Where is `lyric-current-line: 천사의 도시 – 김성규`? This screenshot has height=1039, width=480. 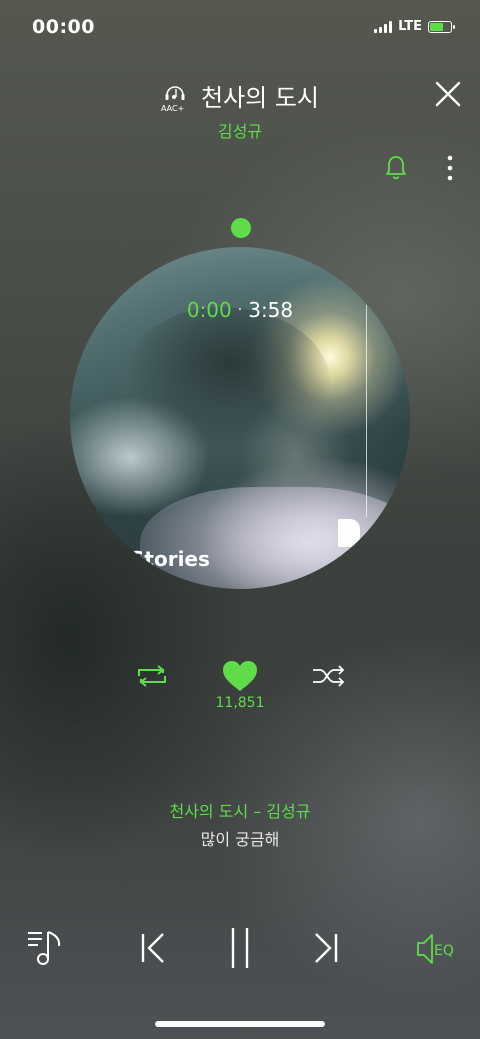
lyric-current-line: 천사의 도시 – 김성규 is located at coordinates (240, 810).